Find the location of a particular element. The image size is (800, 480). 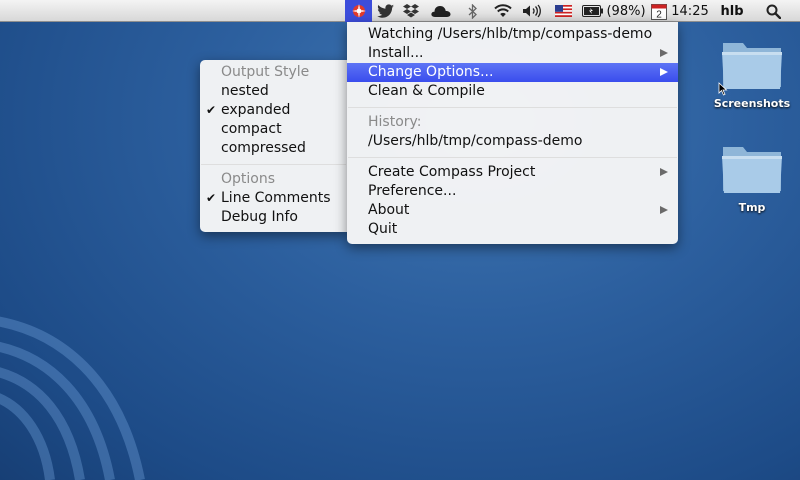

menu-item-nested: nested is located at coordinates (273, 91).